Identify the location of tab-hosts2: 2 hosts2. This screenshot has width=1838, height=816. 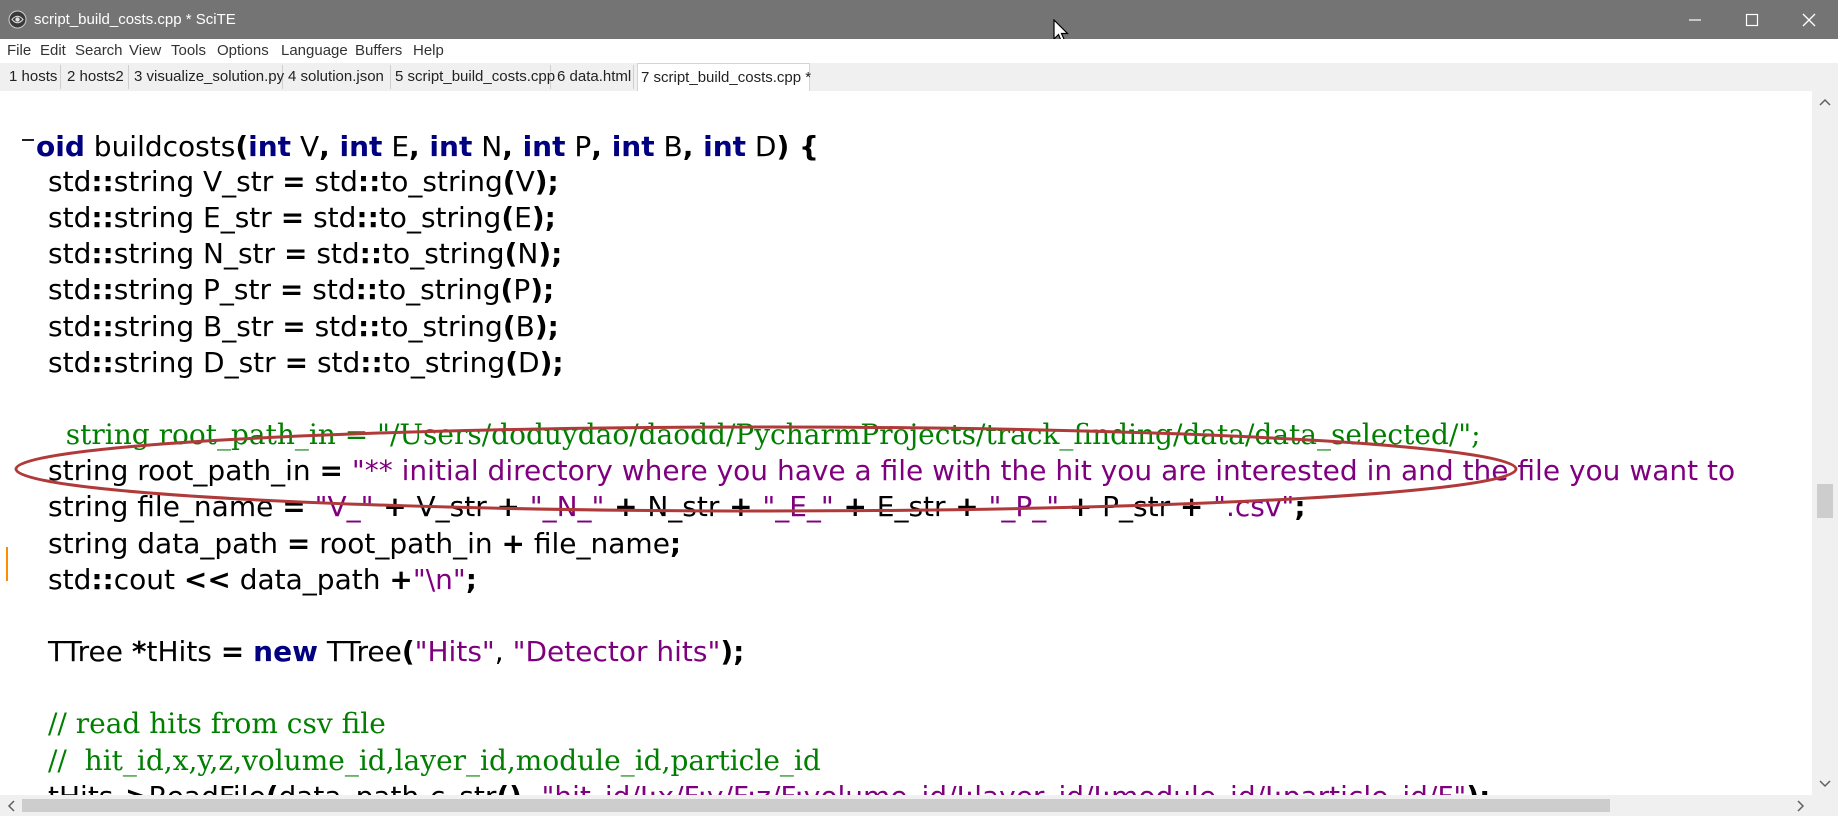
(96, 77).